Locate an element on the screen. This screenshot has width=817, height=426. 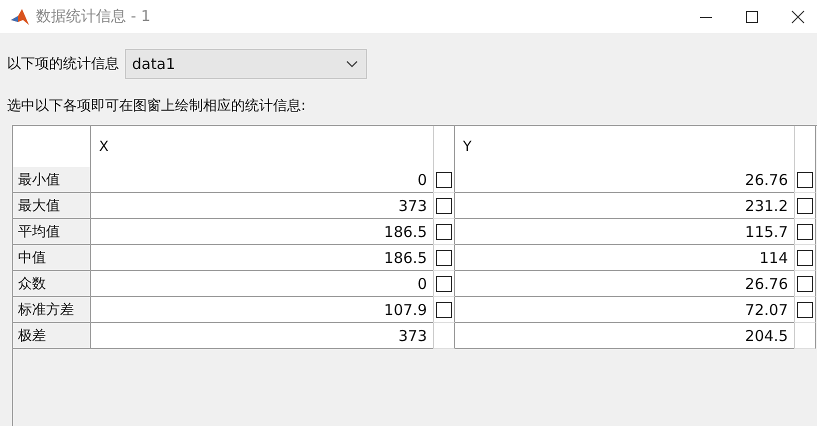
table-cell: 107.9 is located at coordinates (262, 310).